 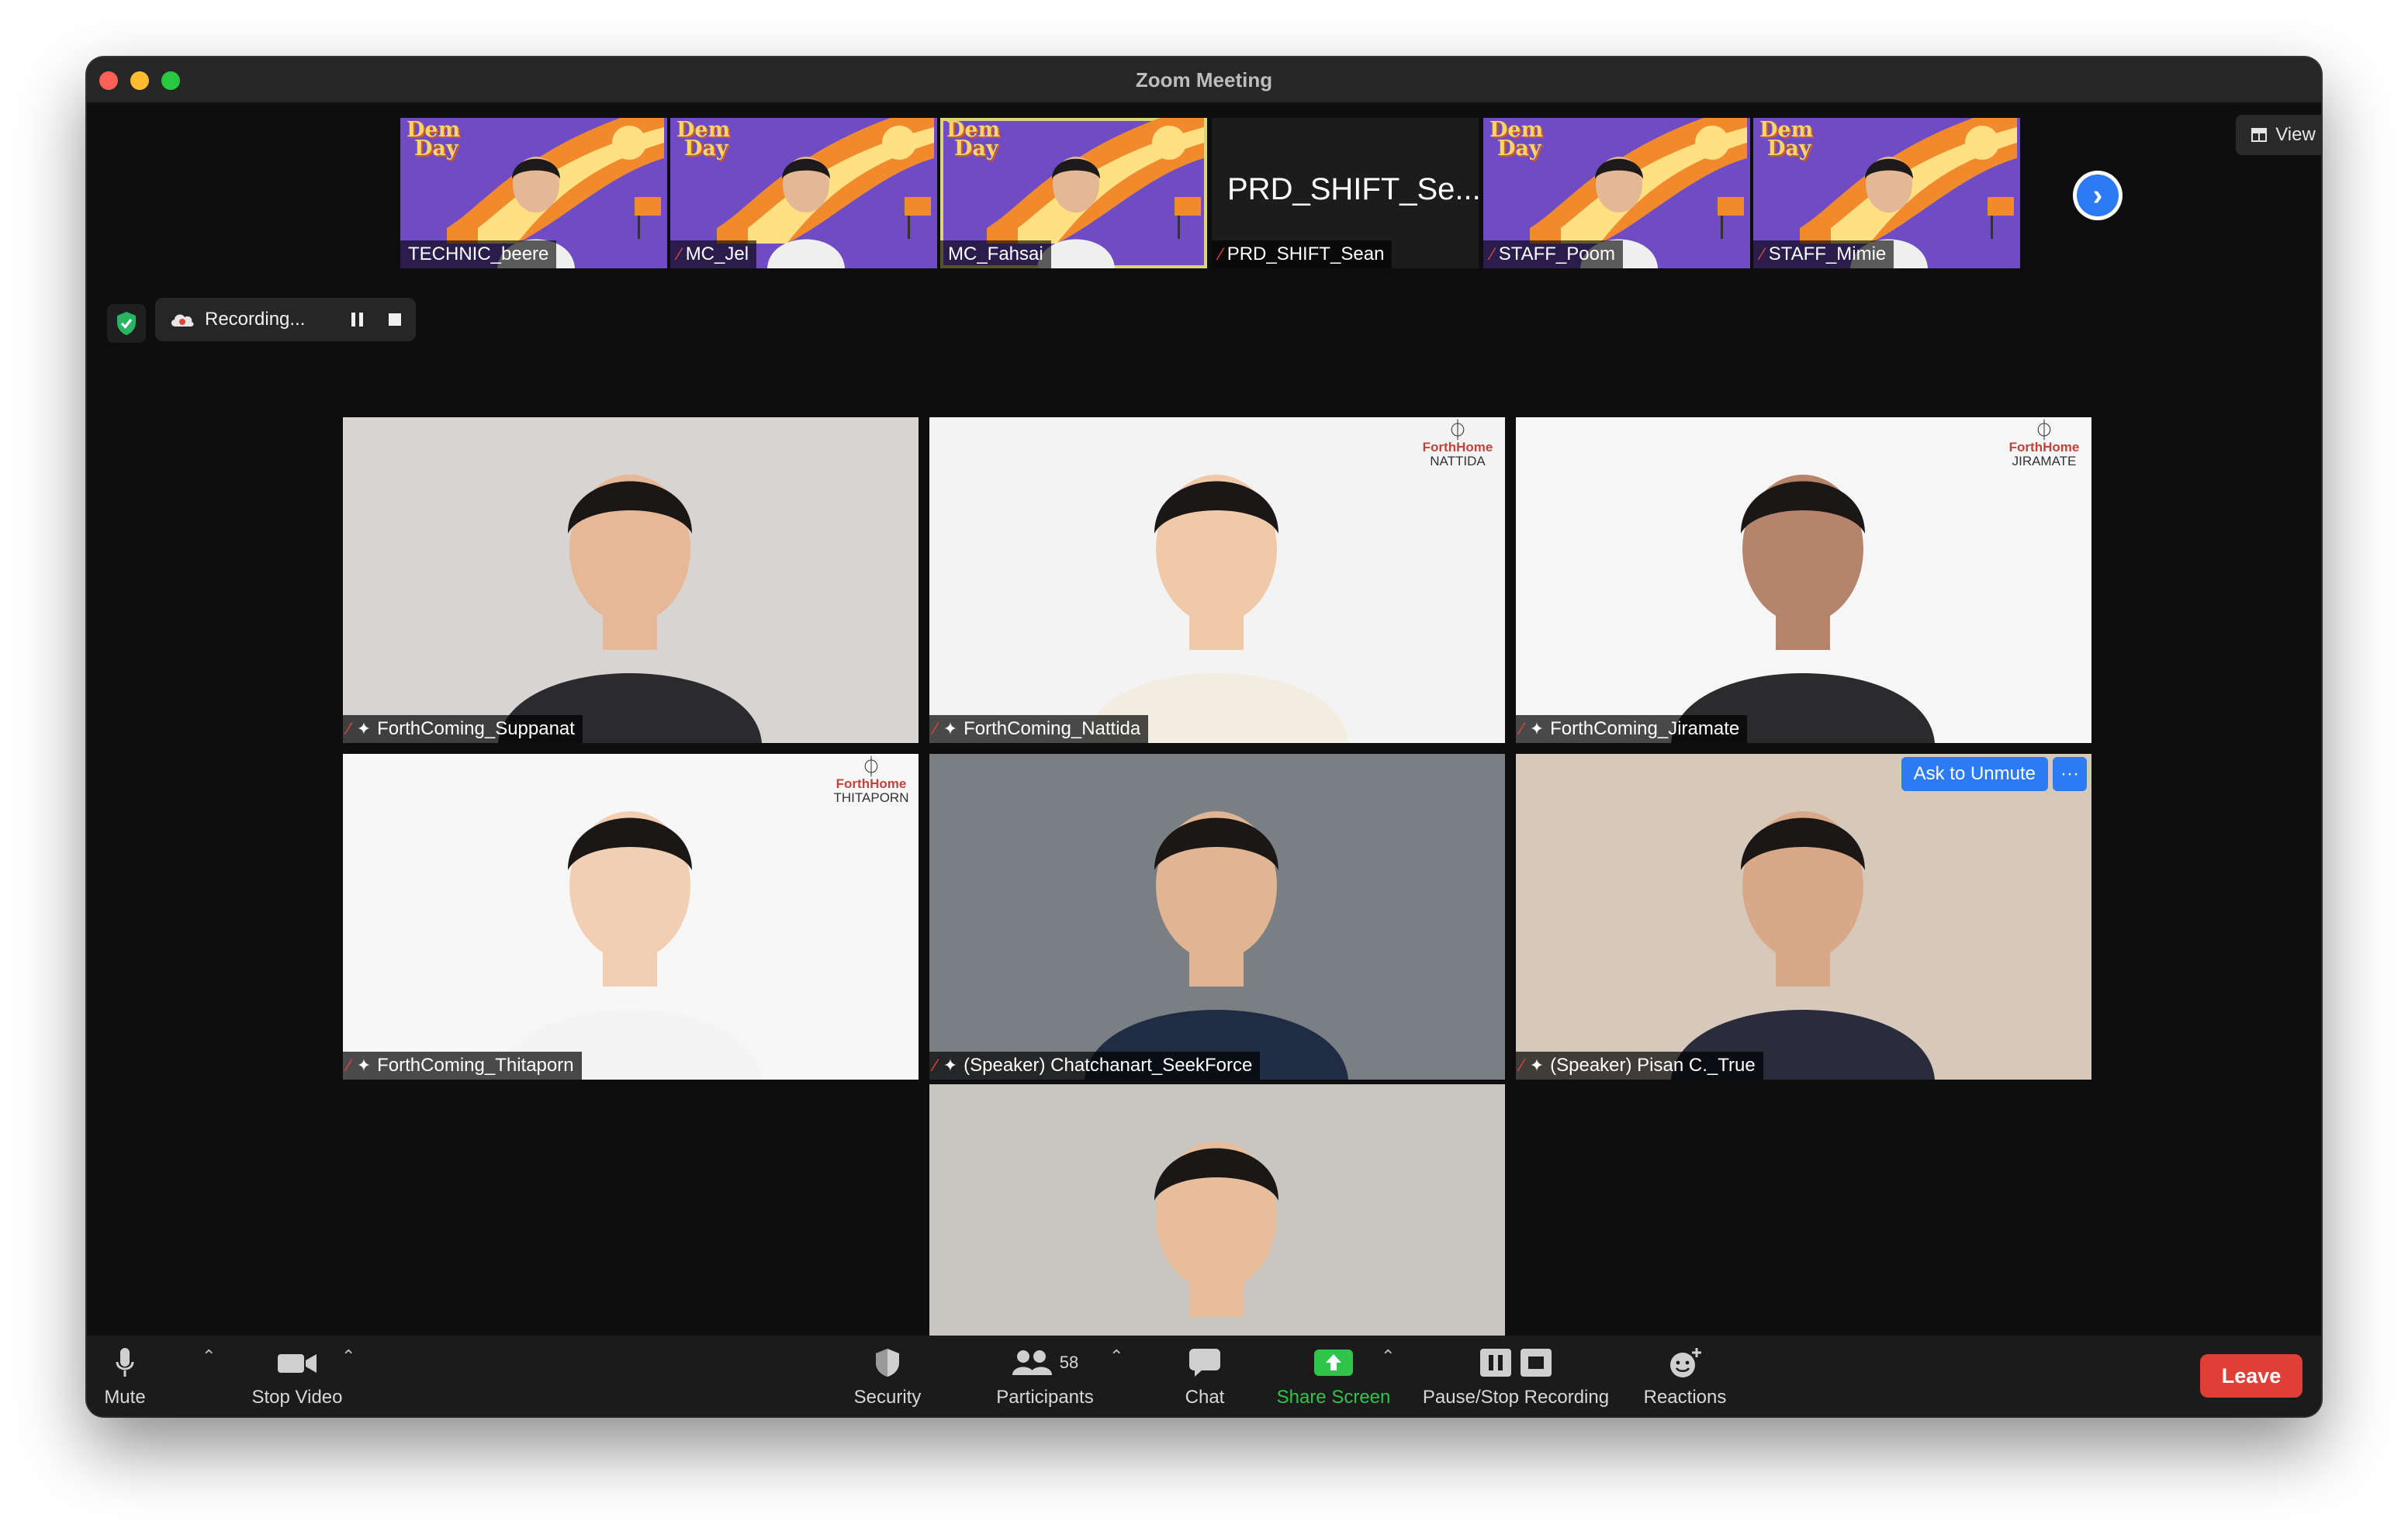 What do you see at coordinates (1388, 1356) in the screenshot?
I see `share-options-caret-icon: ⌃` at bounding box center [1388, 1356].